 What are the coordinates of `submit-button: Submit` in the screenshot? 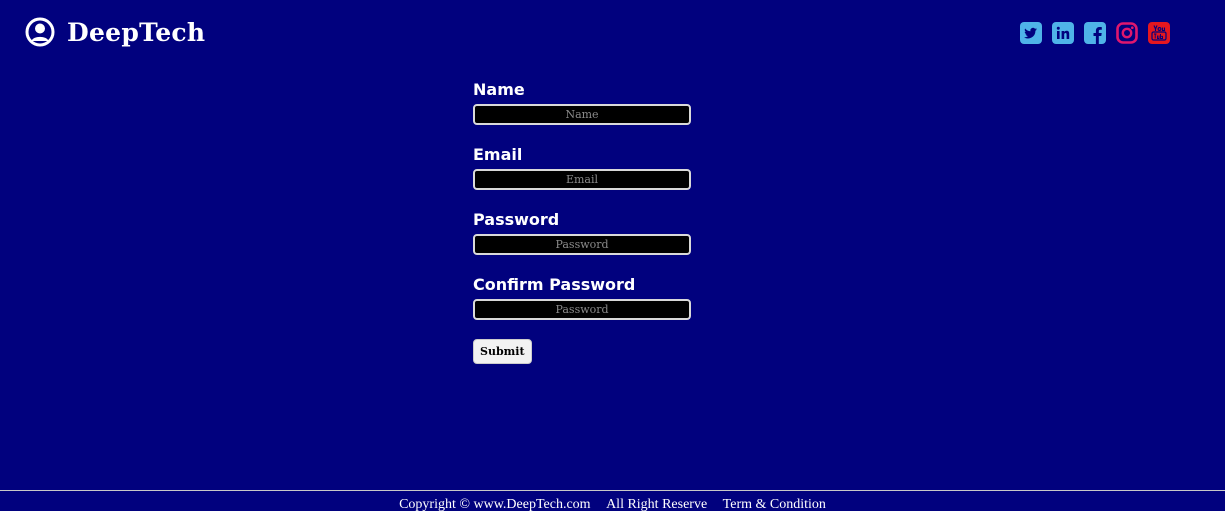 It's located at (502, 351).